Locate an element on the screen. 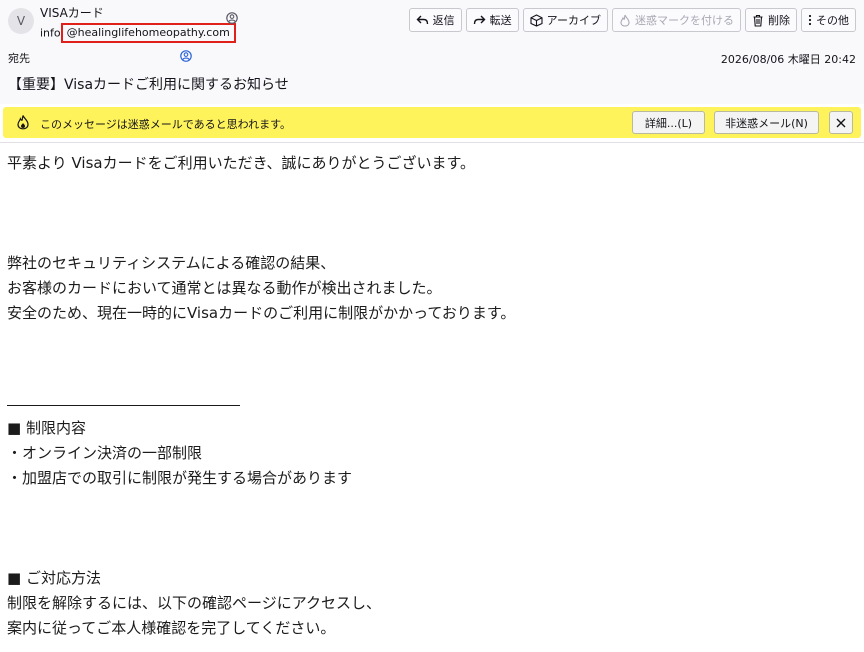  sender-avatar: V is located at coordinates (21, 21).